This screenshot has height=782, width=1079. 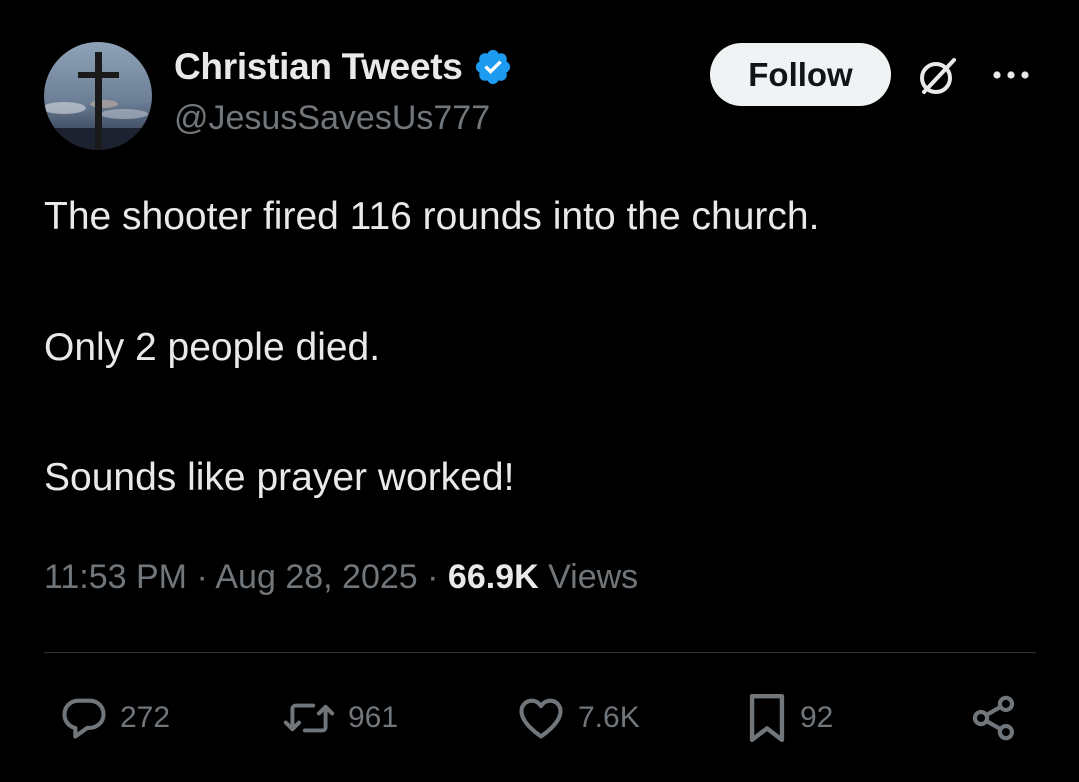 I want to click on reply-count: 272, so click(x=145, y=717).